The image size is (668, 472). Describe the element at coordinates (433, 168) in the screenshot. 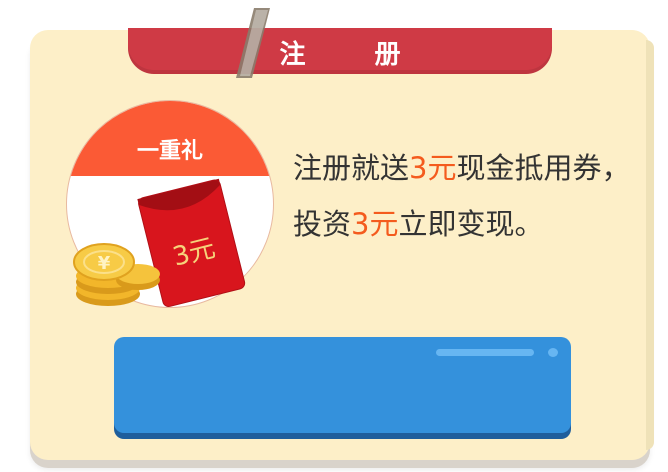

I see `promo-amount-1: 3元` at that location.